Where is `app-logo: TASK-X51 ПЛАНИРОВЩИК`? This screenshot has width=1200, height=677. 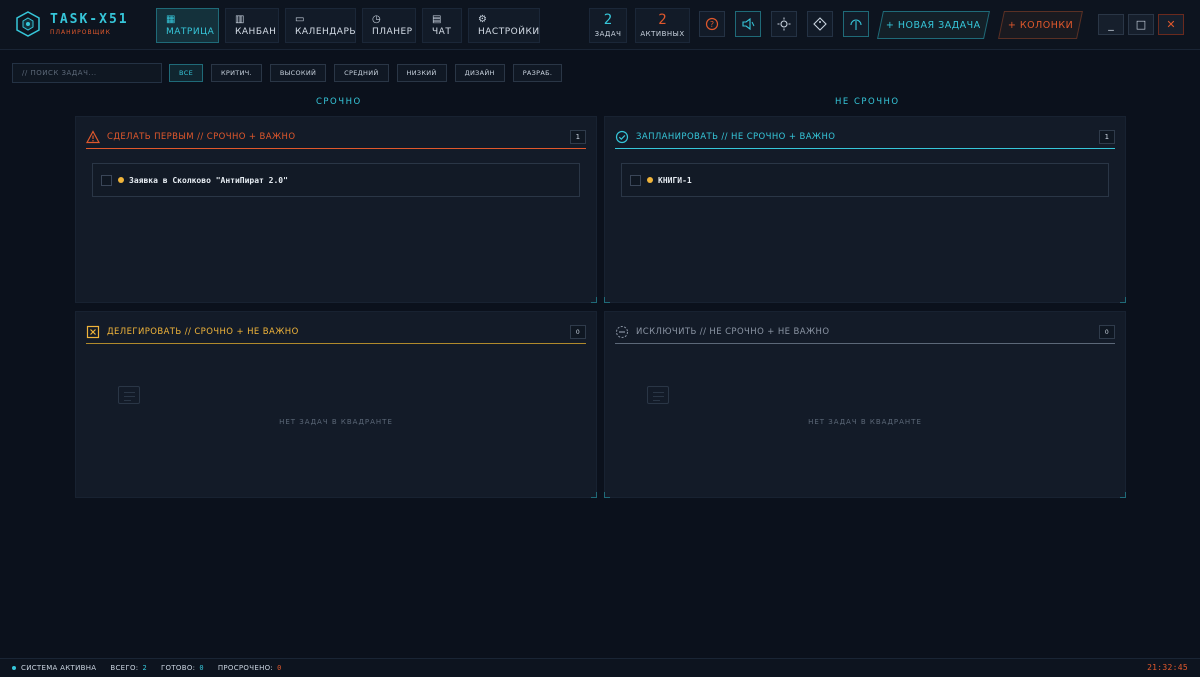 app-logo: TASK-X51 ПЛАНИРОВЩИК is located at coordinates (71, 24).